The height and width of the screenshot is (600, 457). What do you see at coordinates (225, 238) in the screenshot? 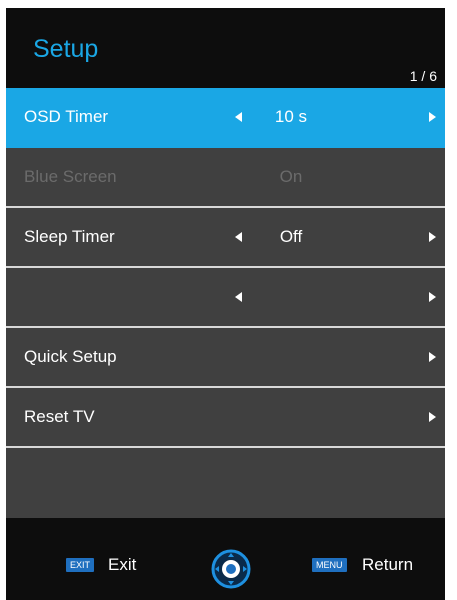
I see `menu-item-sleep-timer: Sleep Timer Off` at bounding box center [225, 238].